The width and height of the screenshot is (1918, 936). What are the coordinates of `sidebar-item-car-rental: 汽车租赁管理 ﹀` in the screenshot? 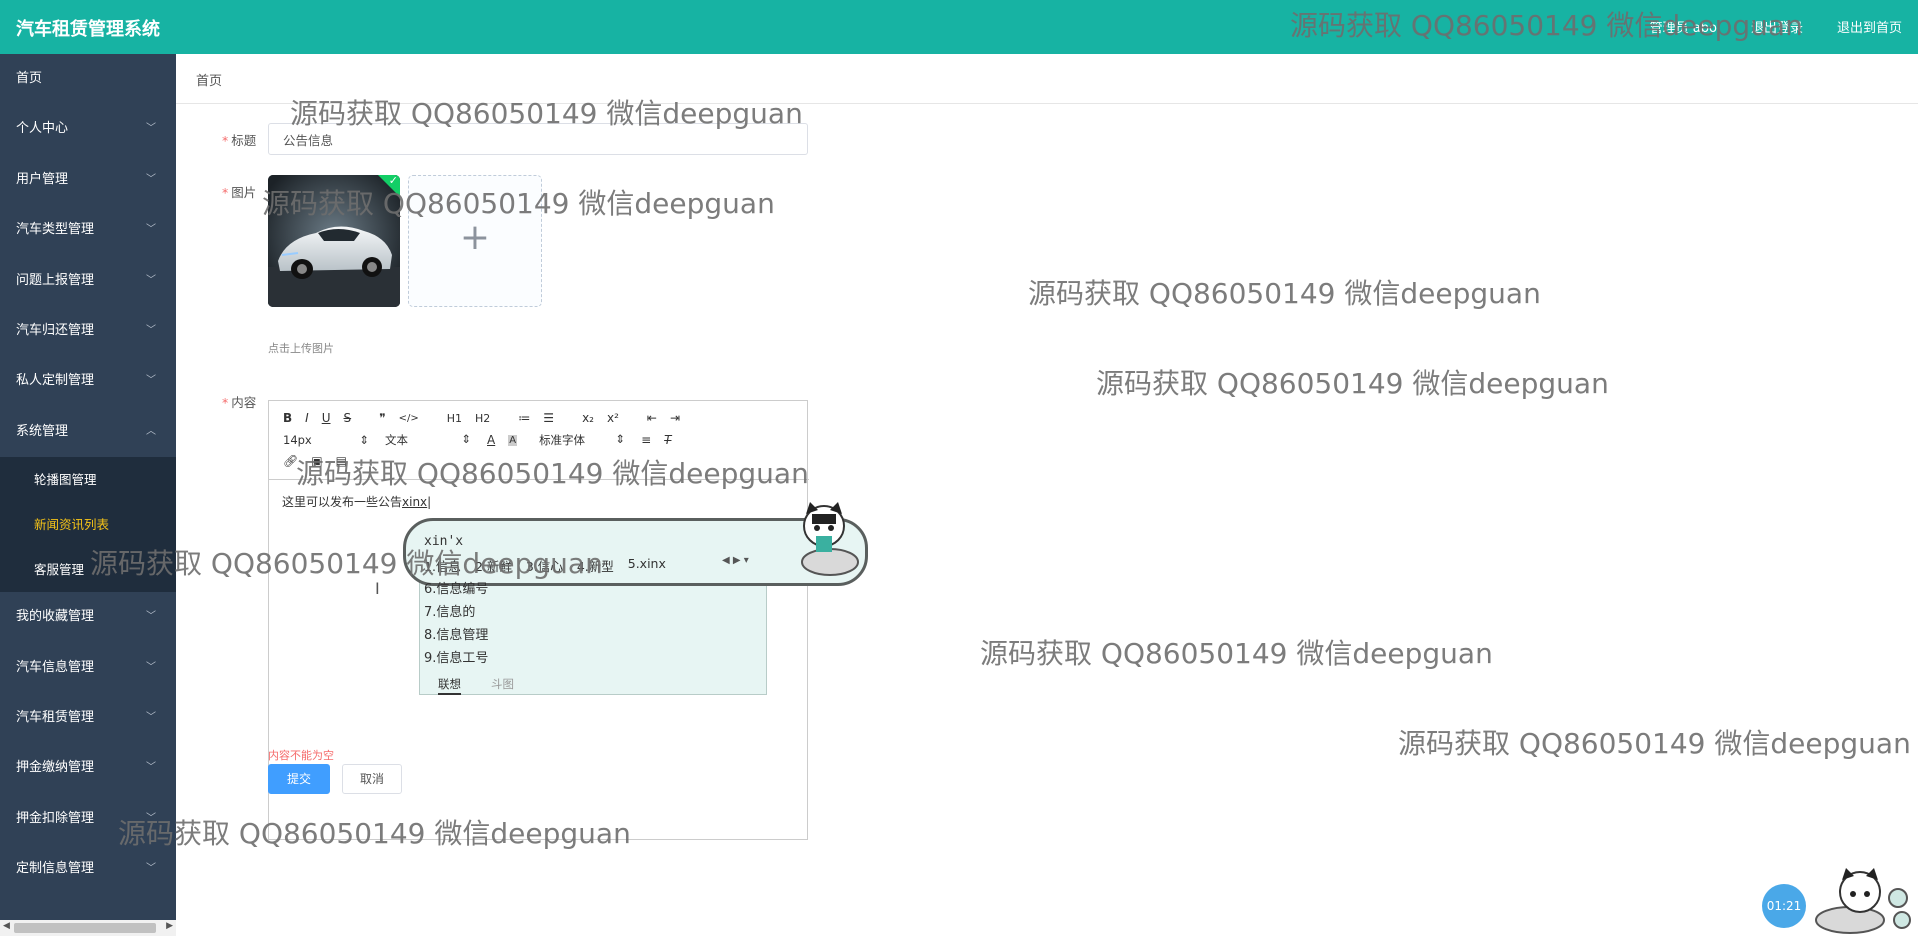 It's located at (88, 718).